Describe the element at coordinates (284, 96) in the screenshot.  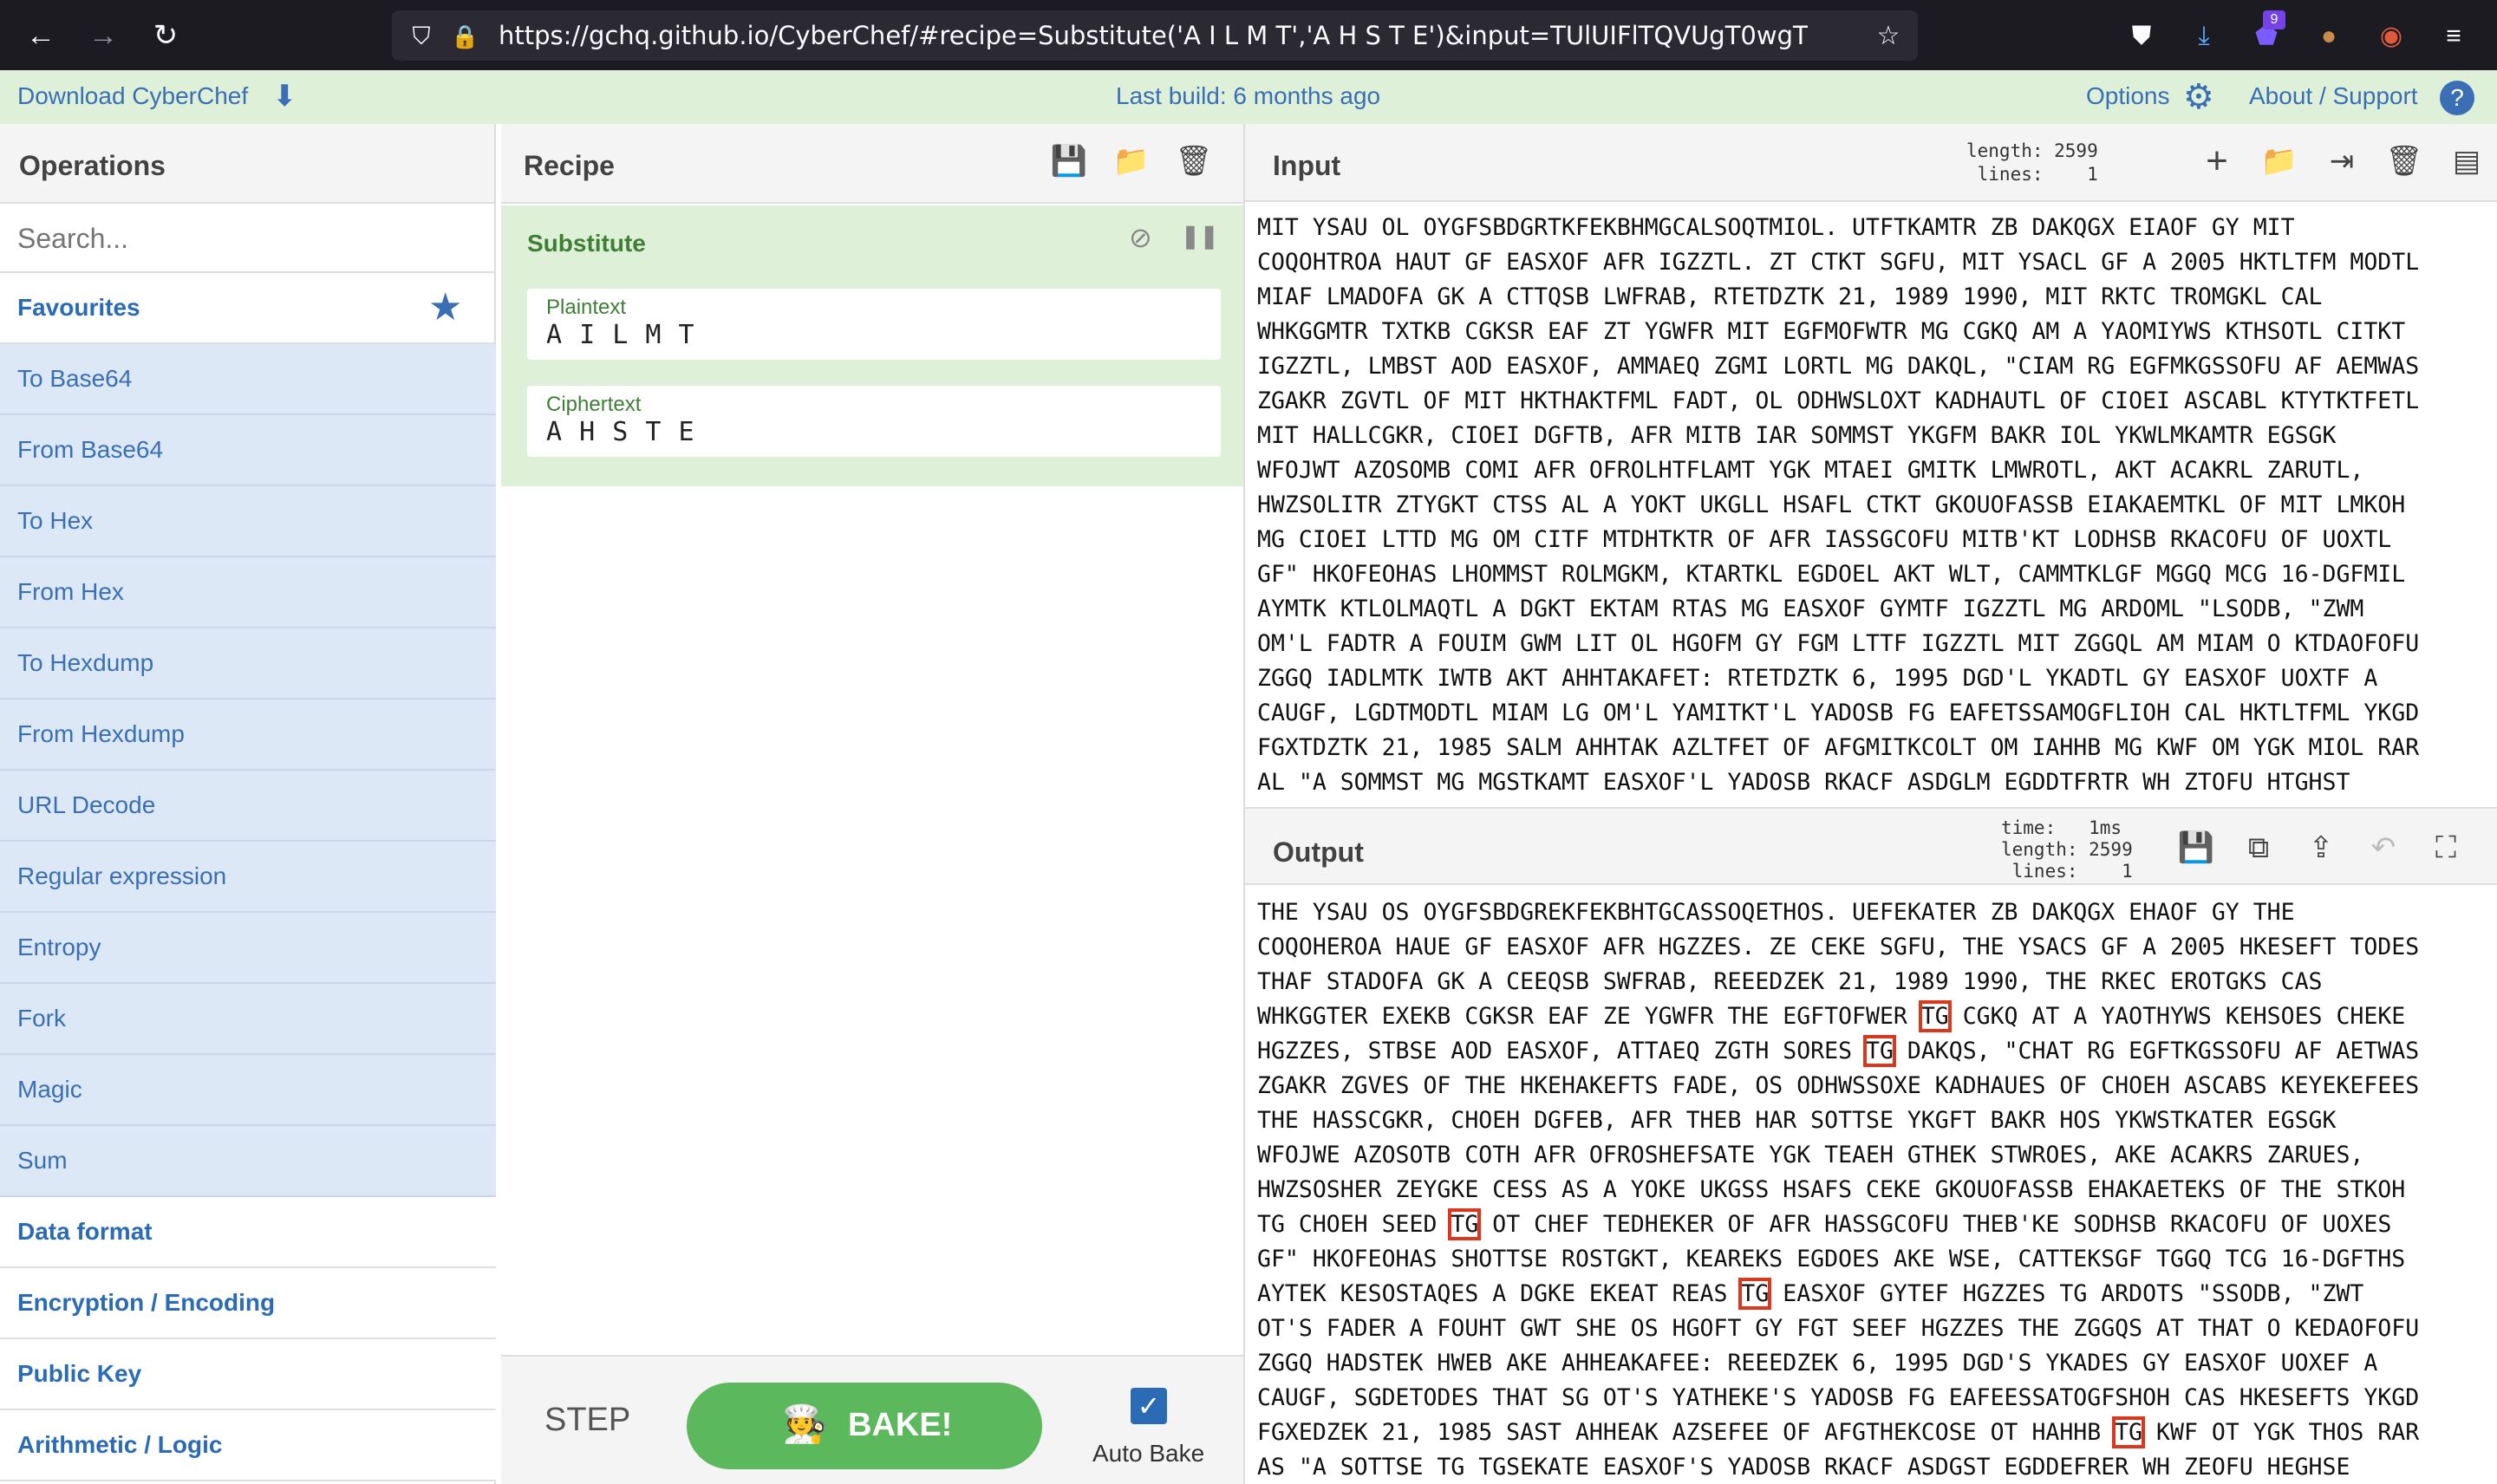
I see `download-icon: ⬇` at that location.